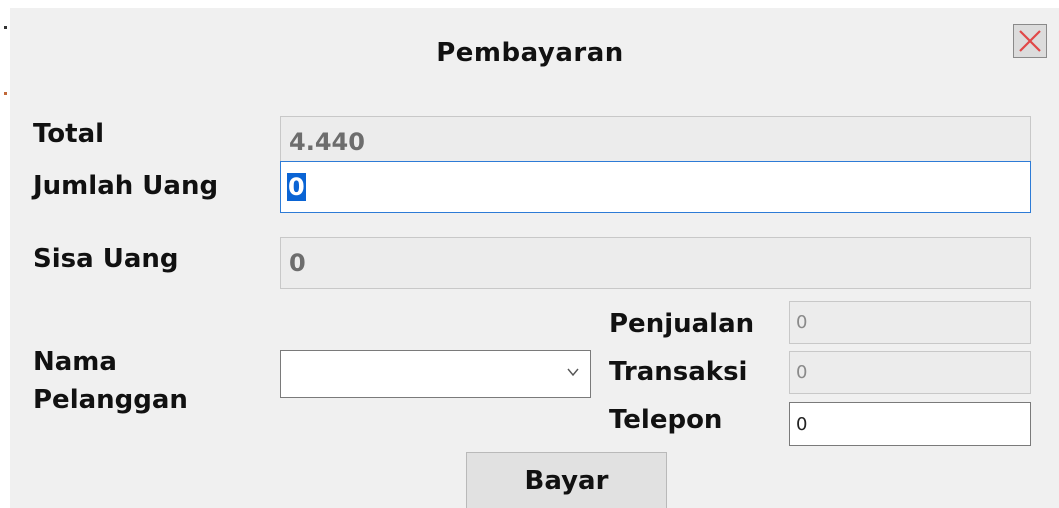 Image resolution: width=1059 pixels, height=508 pixels. Describe the element at coordinates (802, 424) in the screenshot. I see `telepon-value: 0` at that location.